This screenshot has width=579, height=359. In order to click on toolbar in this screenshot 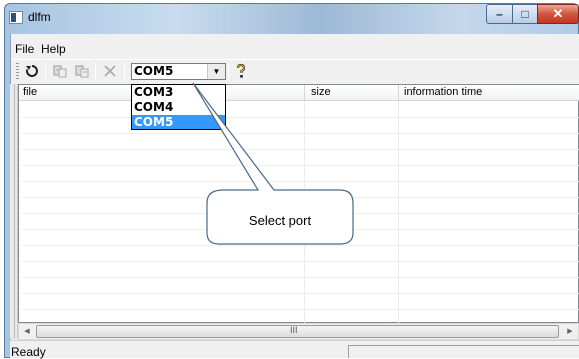, I will do `click(295, 70)`.